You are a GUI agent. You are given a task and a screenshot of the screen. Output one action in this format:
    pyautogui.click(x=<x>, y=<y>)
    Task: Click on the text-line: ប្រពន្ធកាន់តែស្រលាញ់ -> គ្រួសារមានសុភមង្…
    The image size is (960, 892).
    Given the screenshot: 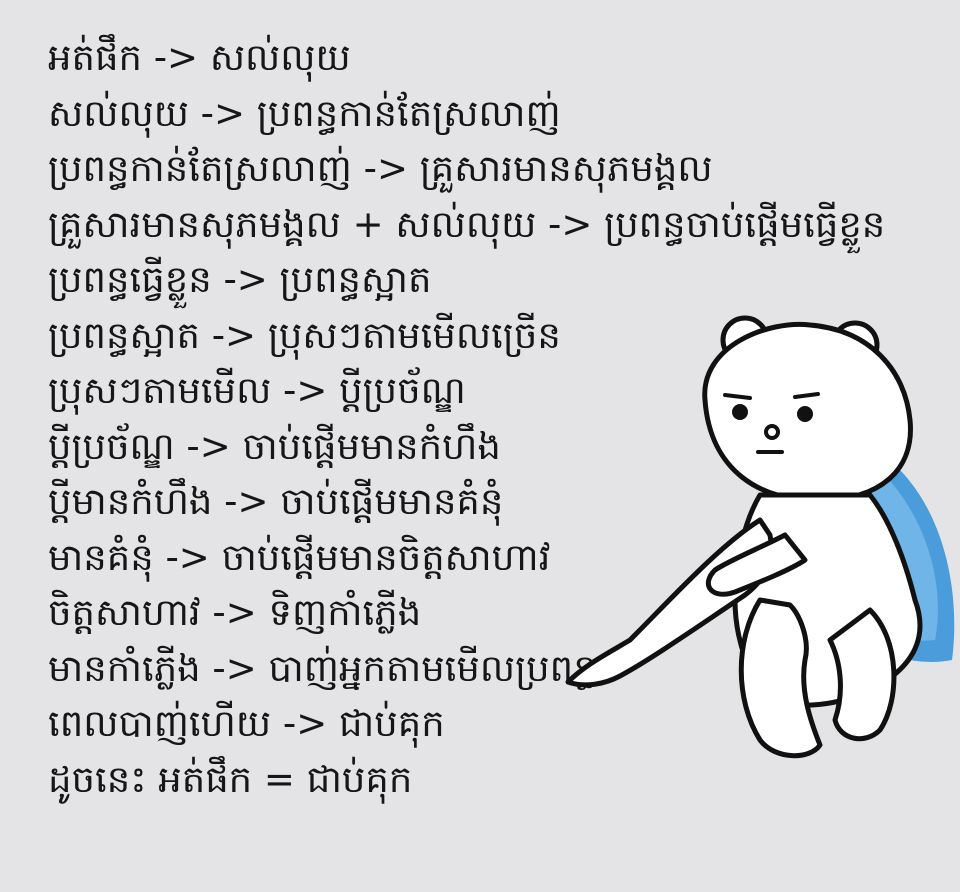 What is the action you would take?
    pyautogui.click(x=380, y=168)
    